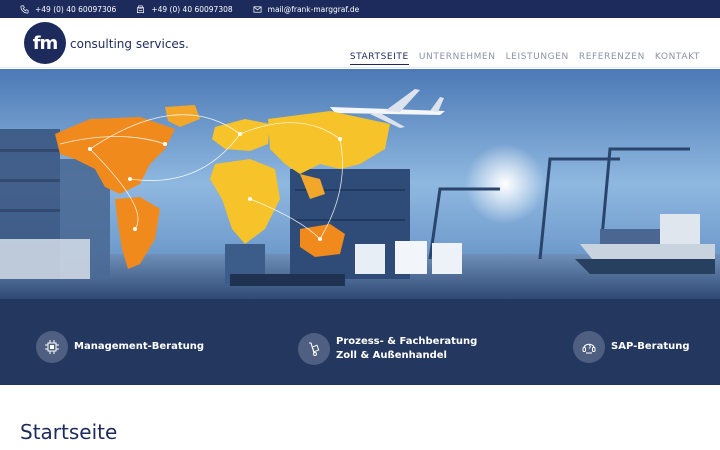 The image size is (720, 450). I want to click on headset-icon, so click(589, 348).